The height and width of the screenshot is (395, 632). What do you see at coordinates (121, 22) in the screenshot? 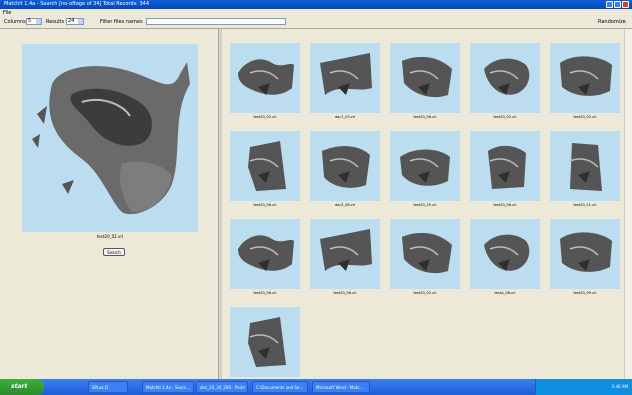
I see `filter-label: Filter files names` at bounding box center [121, 22].